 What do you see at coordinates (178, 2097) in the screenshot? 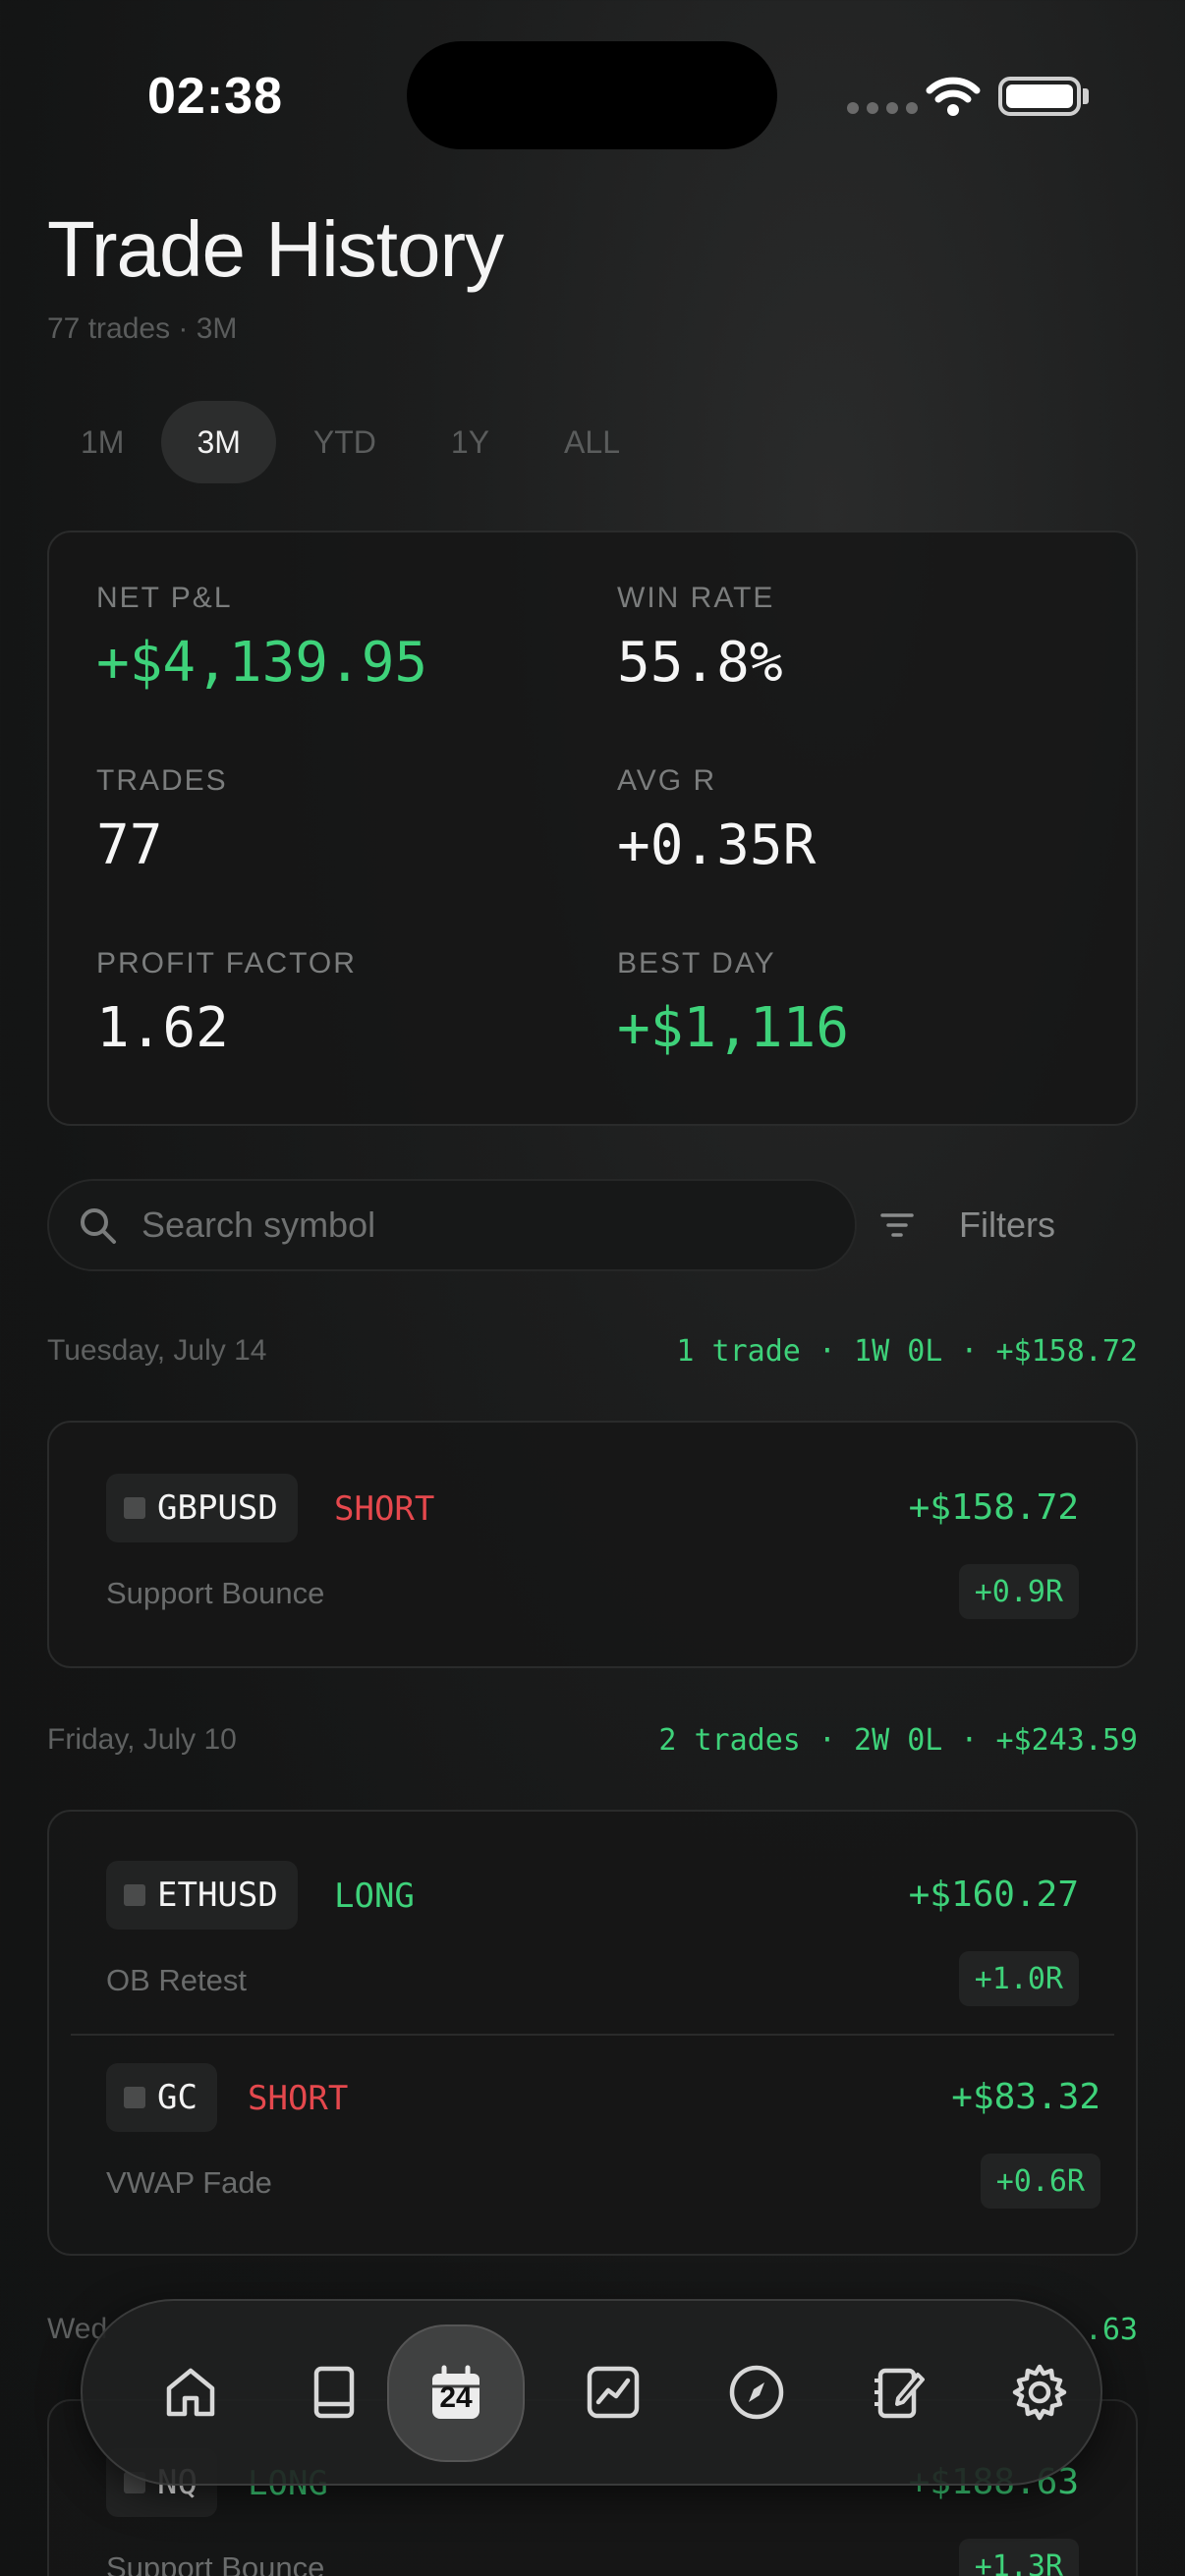
I see `trade-symbol: GC` at bounding box center [178, 2097].